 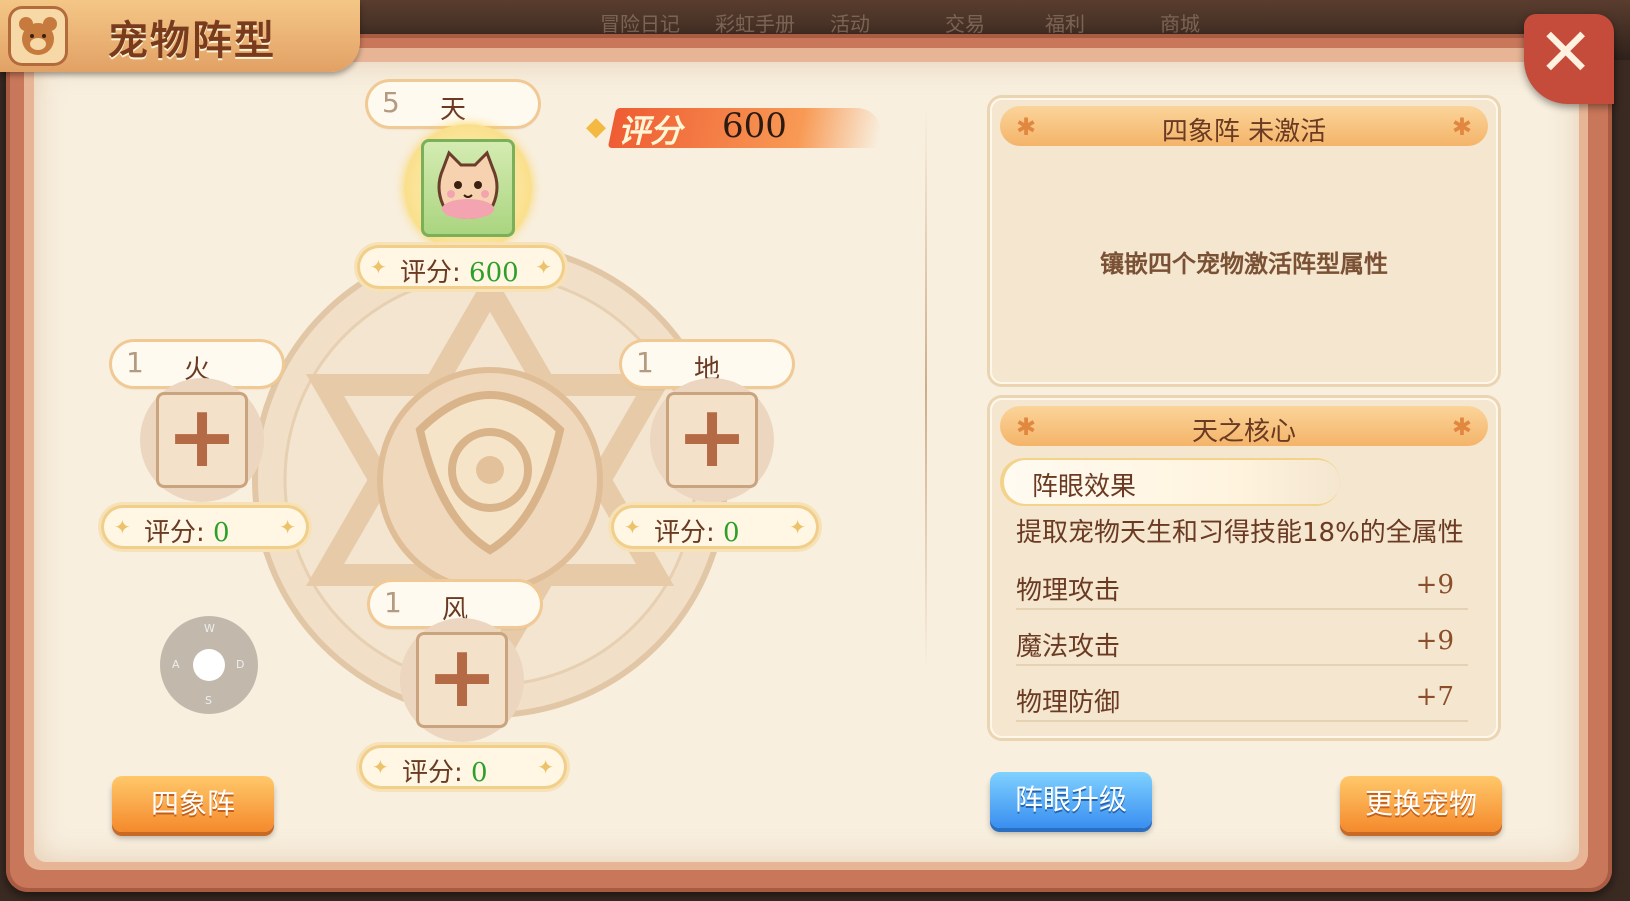 What do you see at coordinates (1244, 132) in the screenshot?
I see `formation-status-title: 四象阵 未激活` at bounding box center [1244, 132].